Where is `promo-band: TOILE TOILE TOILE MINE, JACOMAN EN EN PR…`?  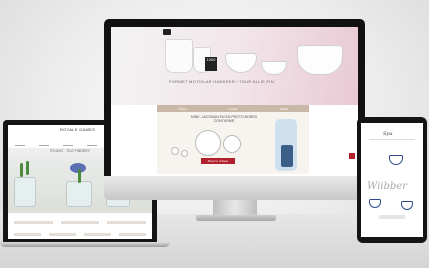
promo-band: TOILE TOILE TOILE MINE, JACOMAN EN EN PR… is located at coordinates (233, 139).